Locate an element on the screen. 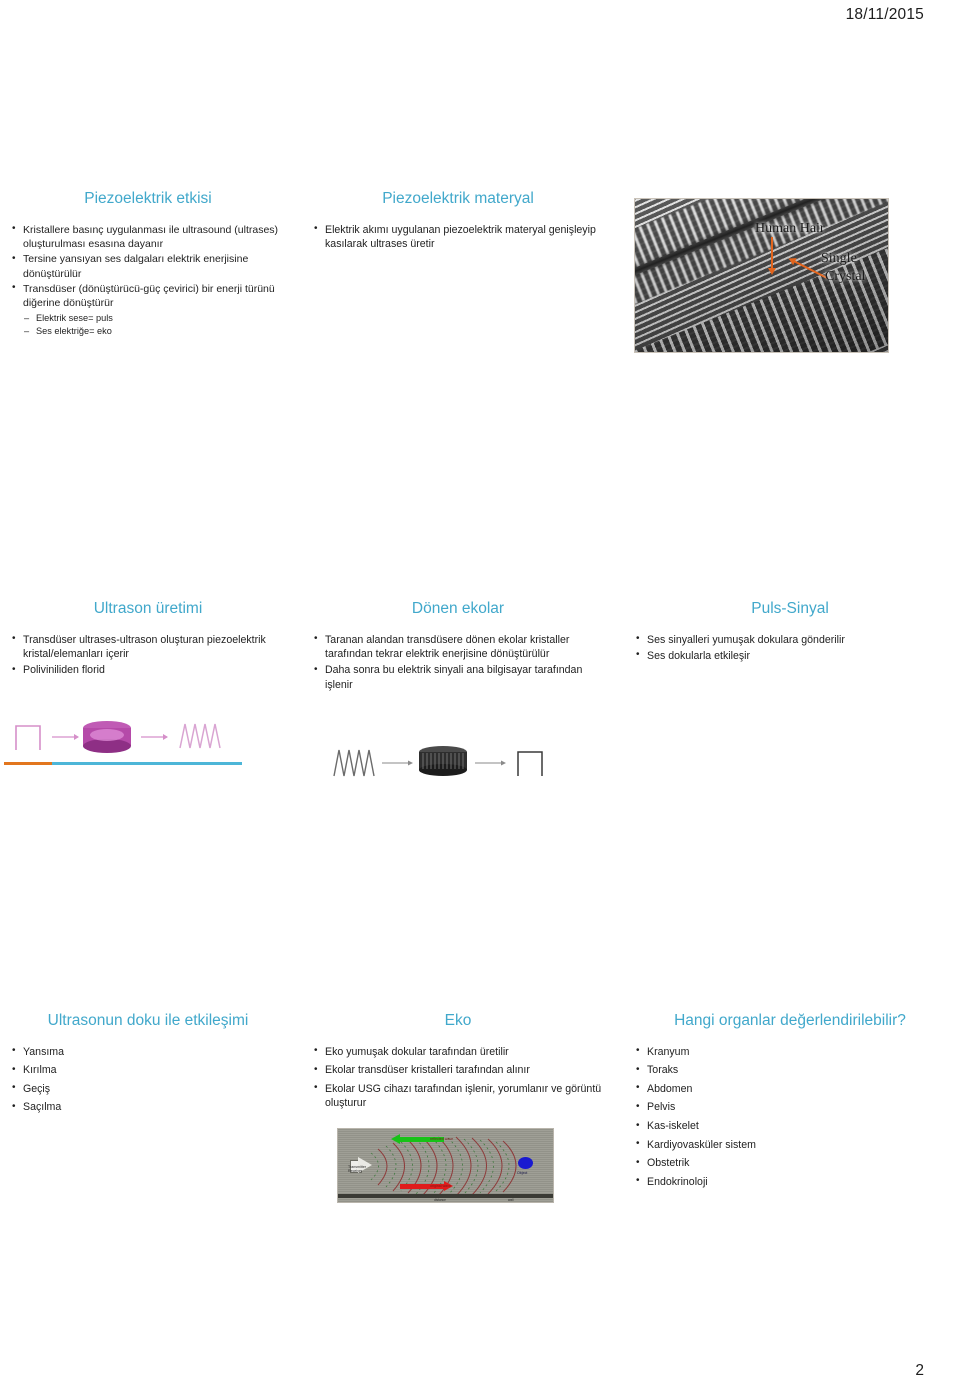 The width and height of the screenshot is (960, 1394). list-item: Kırılma is located at coordinates (148, 1070).